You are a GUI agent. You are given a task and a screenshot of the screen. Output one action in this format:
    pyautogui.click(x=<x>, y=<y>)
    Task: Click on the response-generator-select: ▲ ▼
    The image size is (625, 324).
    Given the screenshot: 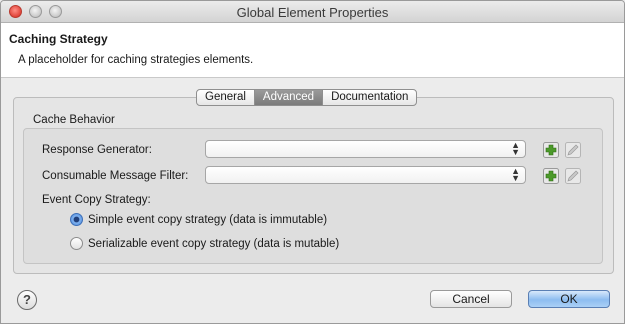 What is the action you would take?
    pyautogui.click(x=365, y=149)
    